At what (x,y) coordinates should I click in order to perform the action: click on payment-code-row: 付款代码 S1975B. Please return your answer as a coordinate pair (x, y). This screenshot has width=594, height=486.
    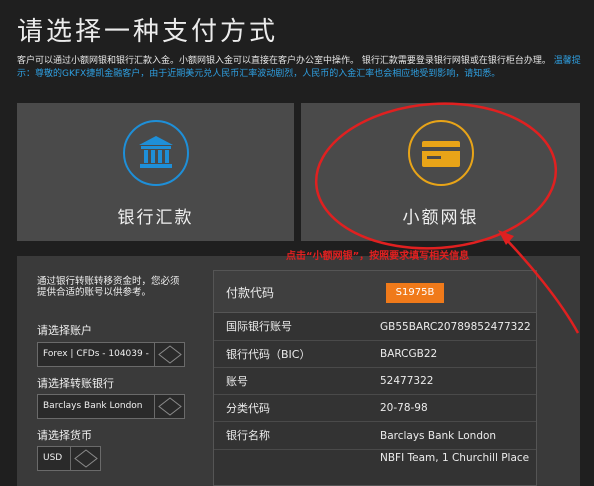
    Looking at the image, I should click on (375, 292).